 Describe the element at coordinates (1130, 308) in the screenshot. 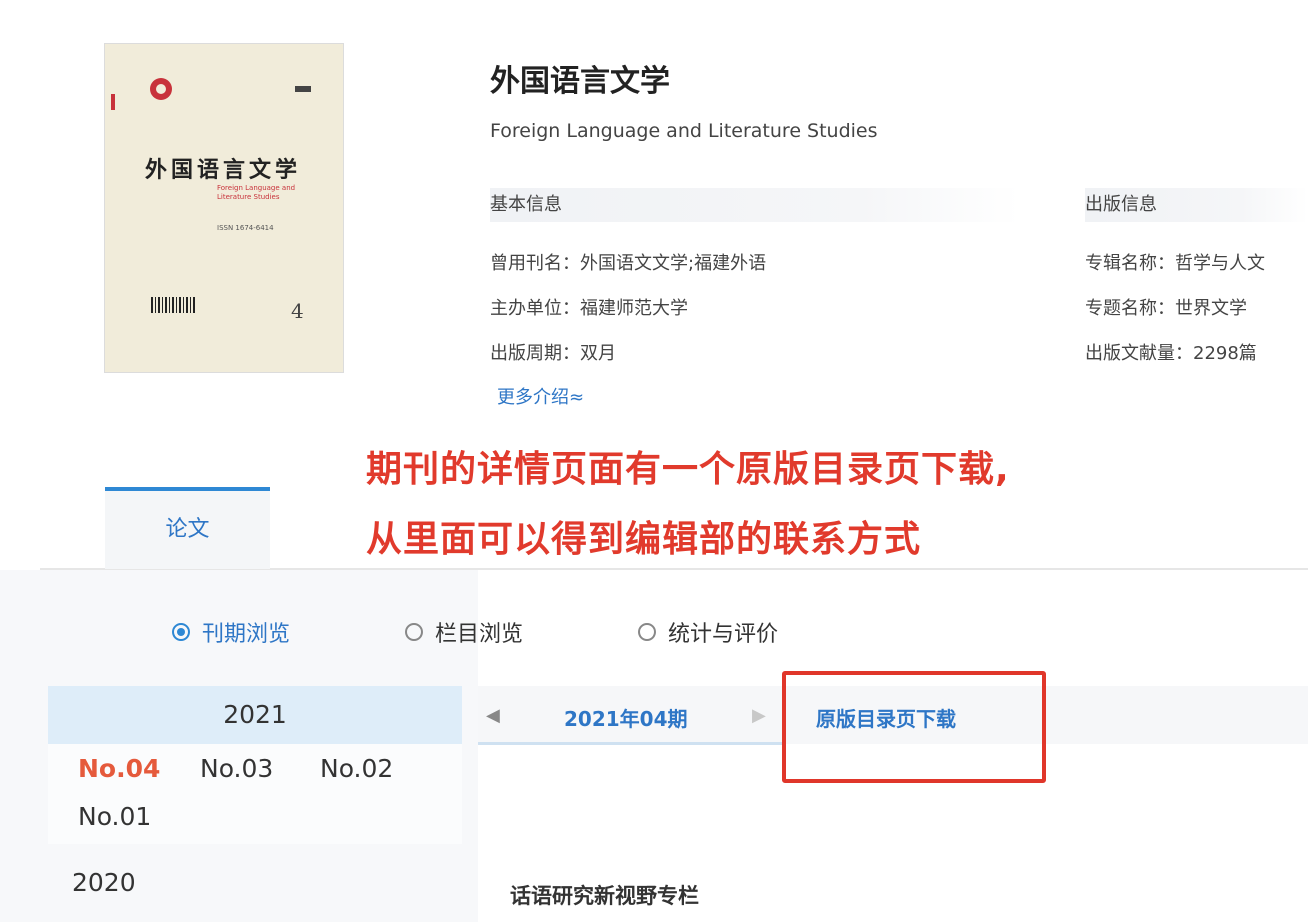

I see `info-label: 专题名称：` at that location.